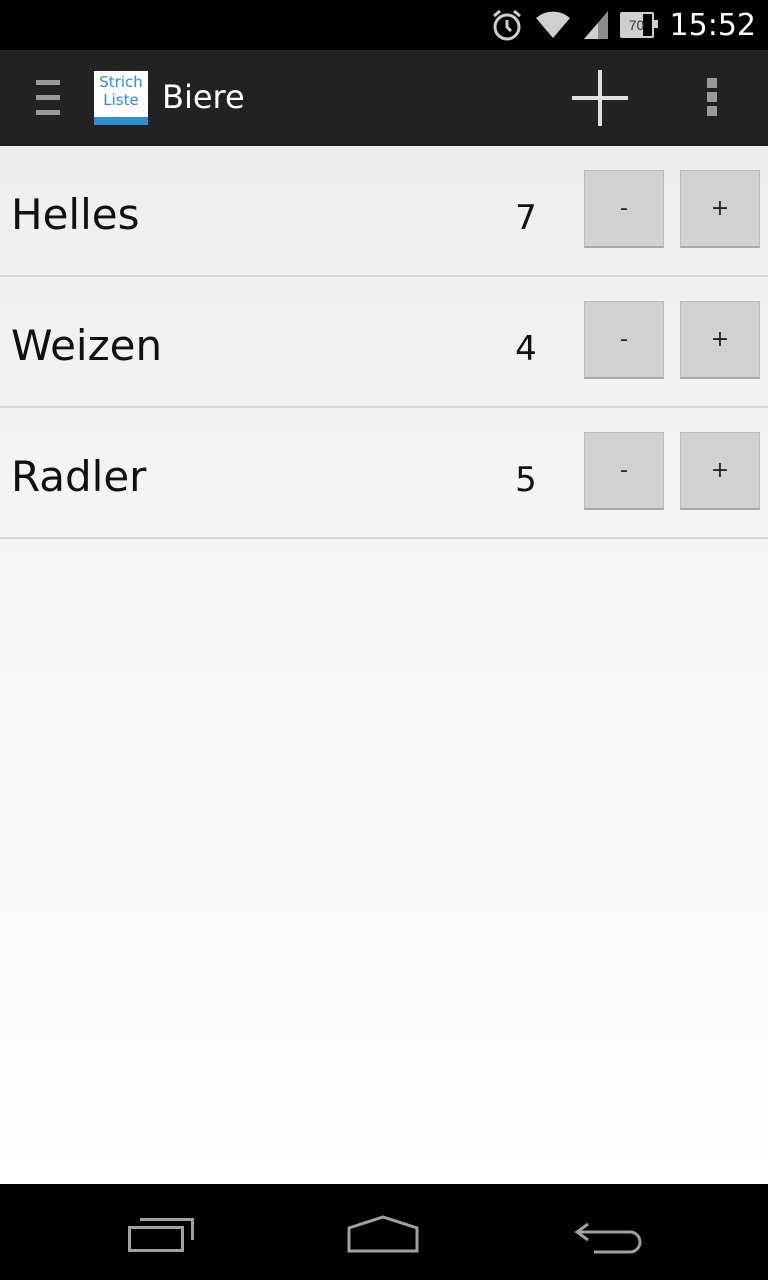  I want to click on battery-icon: 70, so click(638, 25).